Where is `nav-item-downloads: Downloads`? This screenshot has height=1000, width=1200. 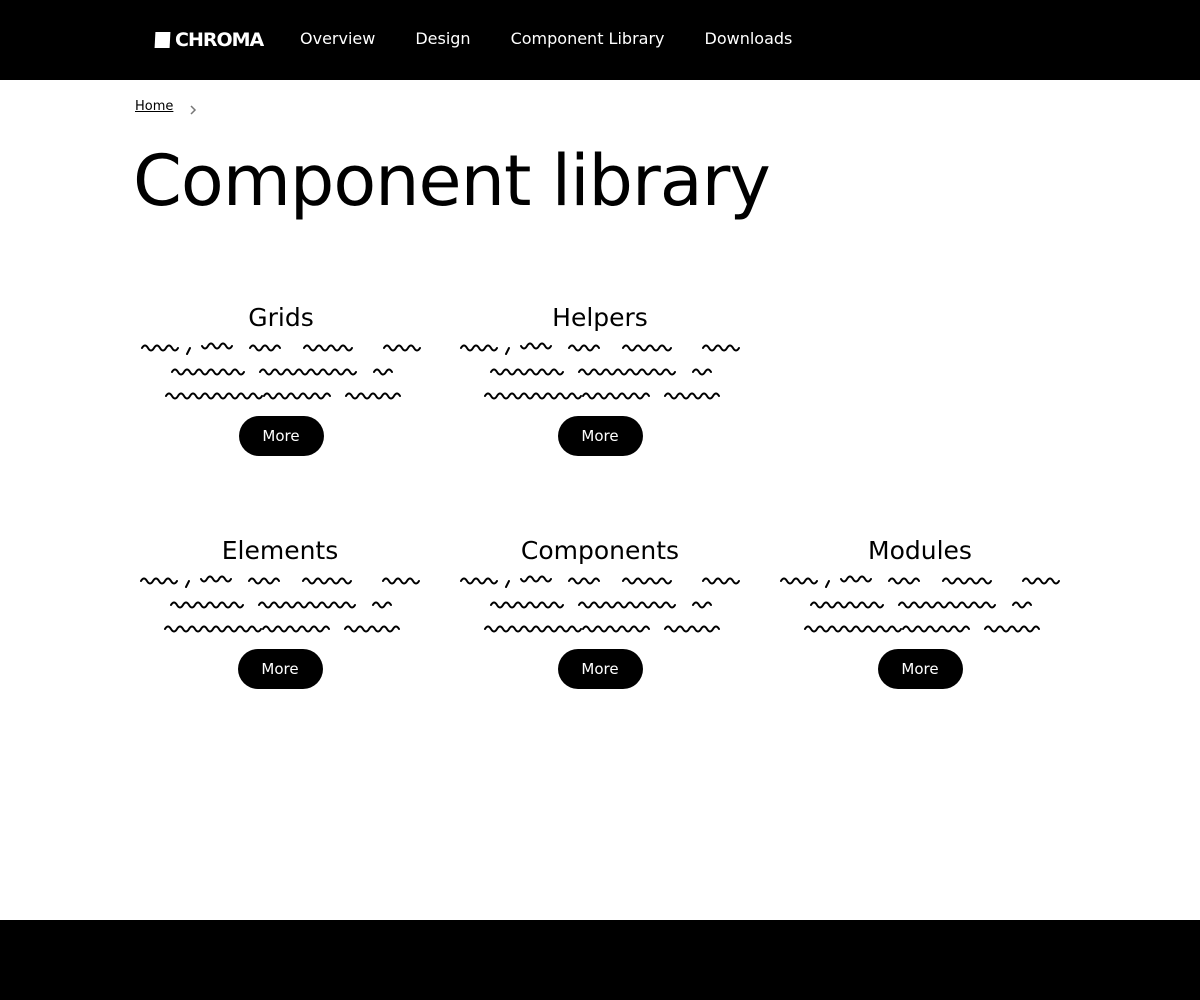
nav-item-downloads: Downloads is located at coordinates (749, 38).